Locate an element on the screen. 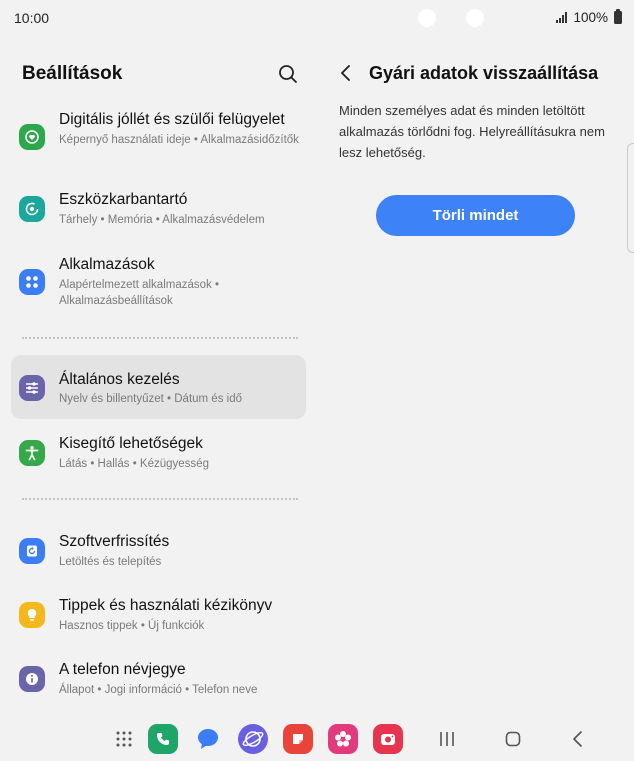  chevron-left-icon is located at coordinates (345, 73).